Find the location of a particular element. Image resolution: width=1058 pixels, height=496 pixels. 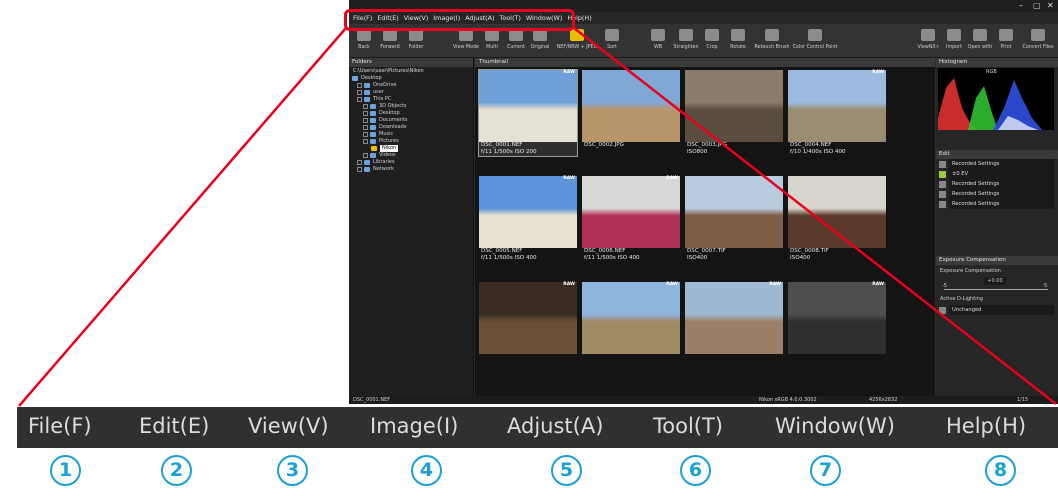

big-menu-file: File(F) is located at coordinates (60, 426).